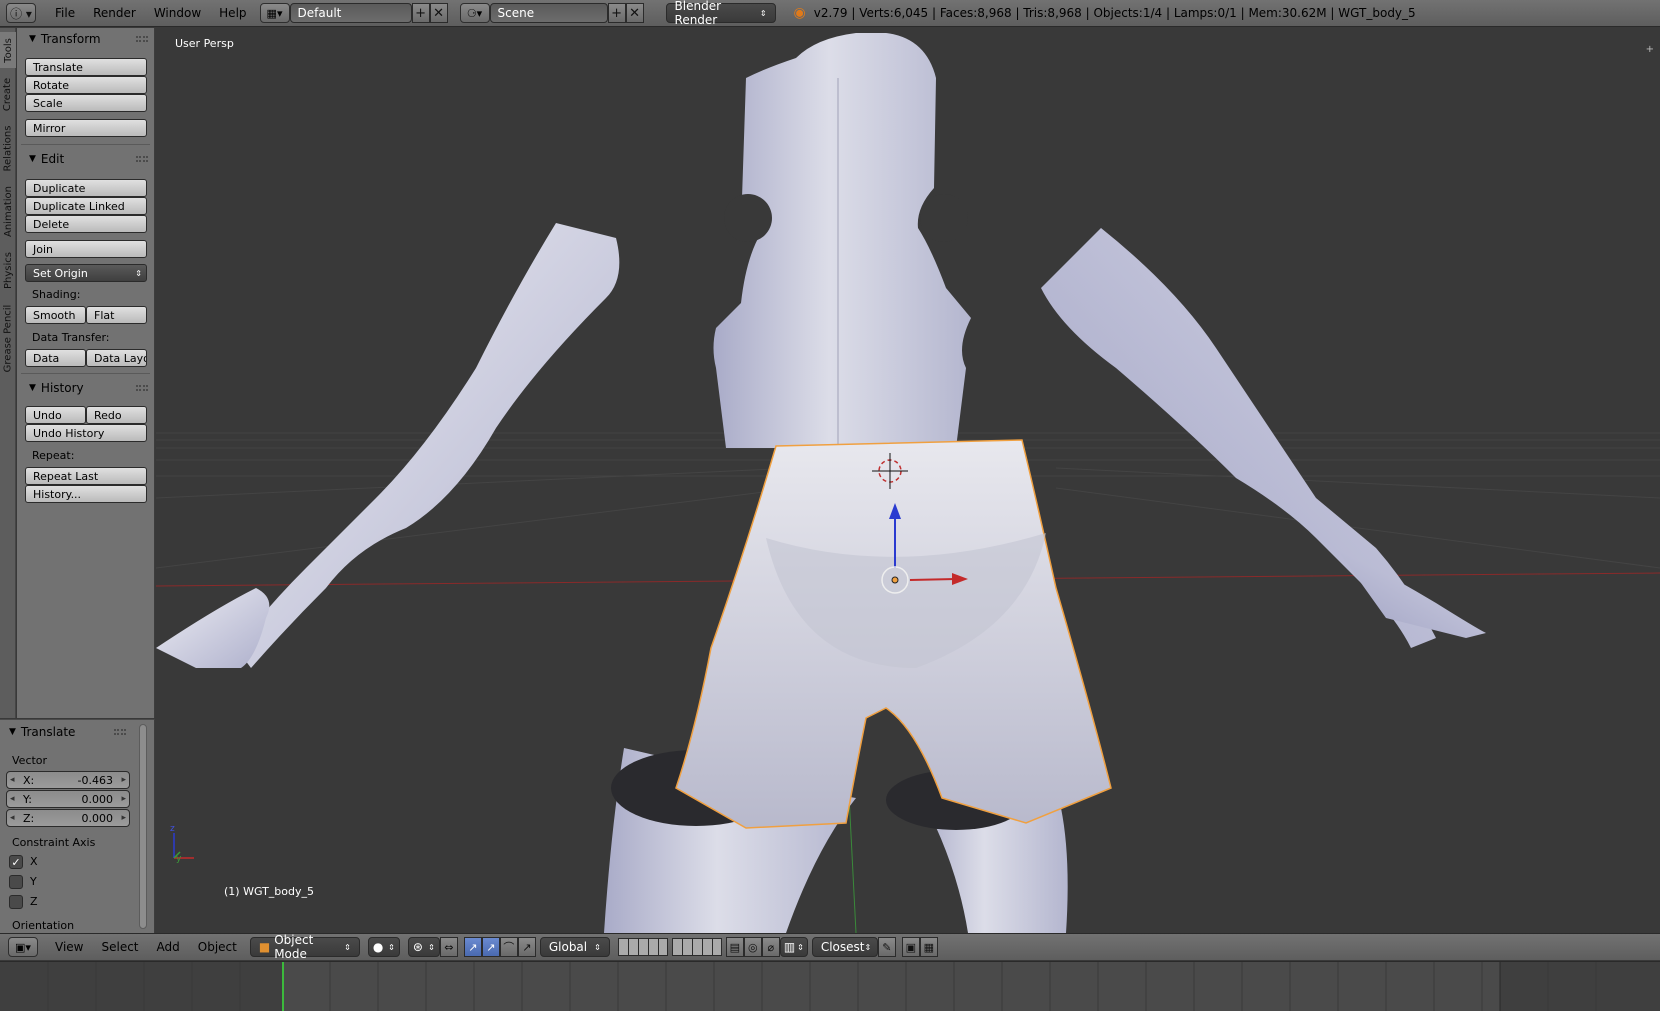  I want to click on operator-title: Translate, so click(48, 732).